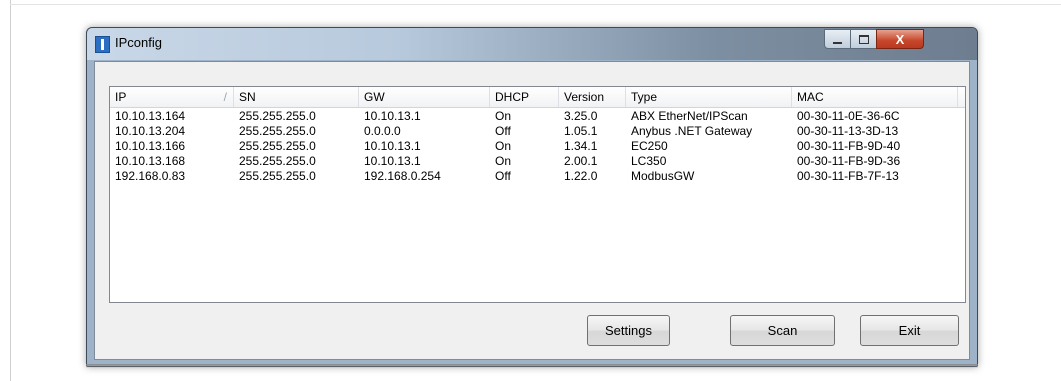 The image size is (1061, 381). What do you see at coordinates (782, 330) in the screenshot?
I see `scan-button: Scan` at bounding box center [782, 330].